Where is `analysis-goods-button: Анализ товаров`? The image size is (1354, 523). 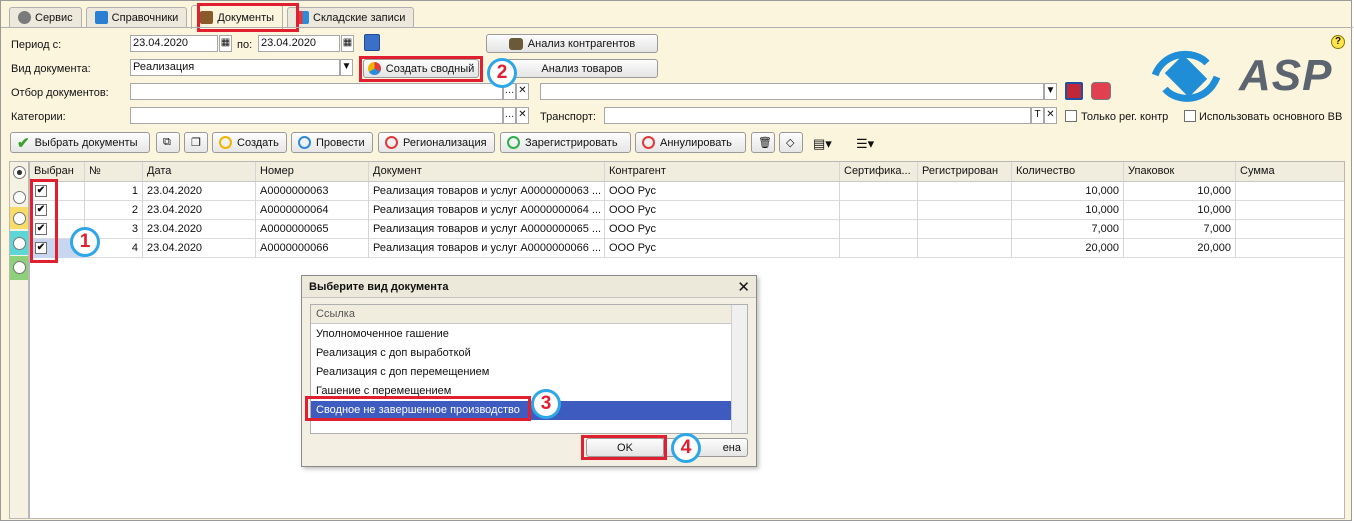
analysis-goods-button: Анализ товаров is located at coordinates (582, 68).